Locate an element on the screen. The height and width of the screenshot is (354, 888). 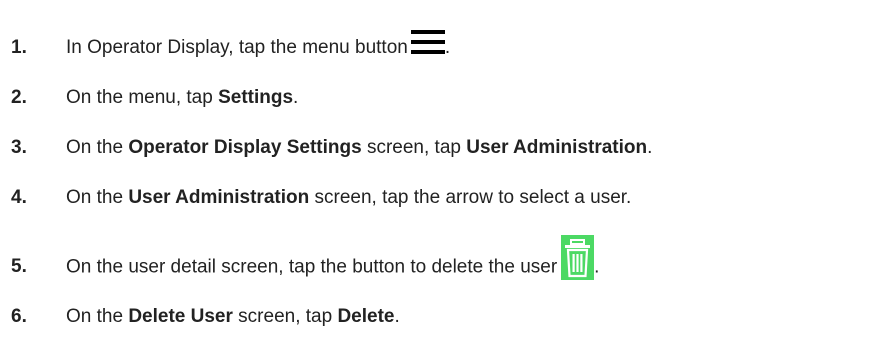
step-text: On the Delete User screen, tap Delete. is located at coordinates (233, 316).